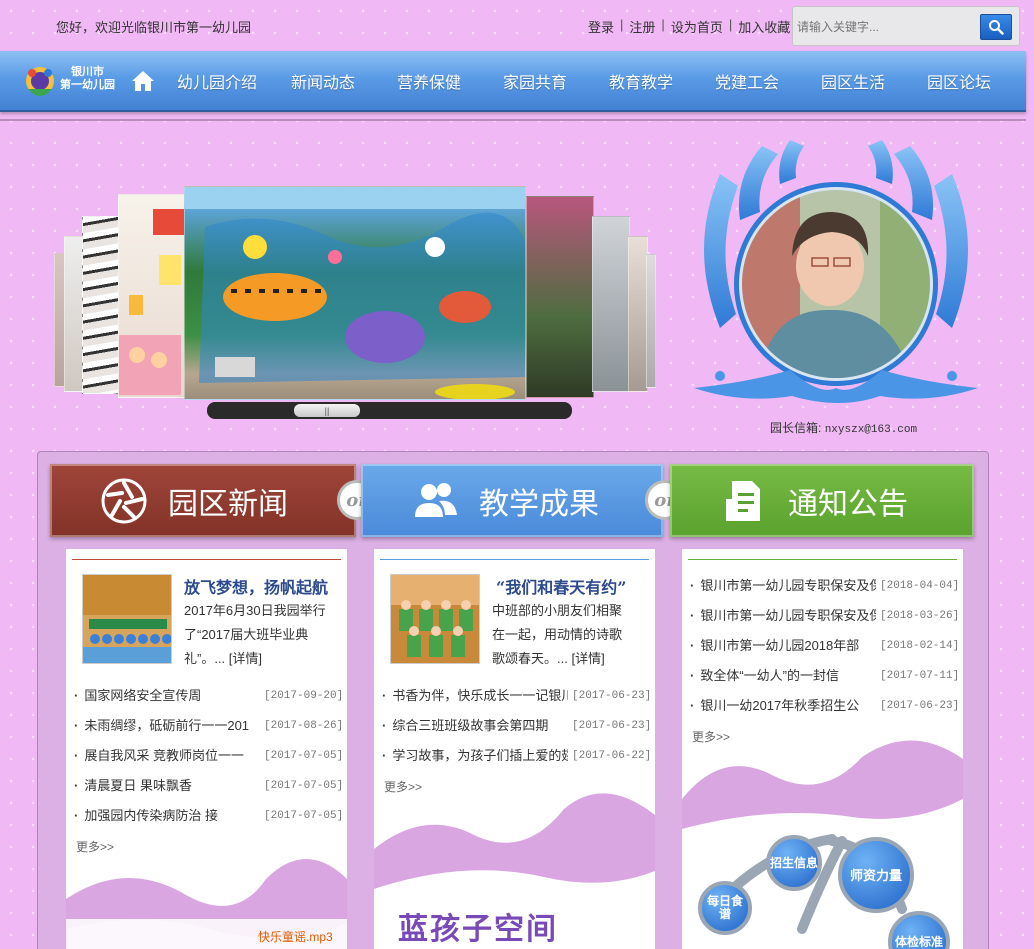 The height and width of the screenshot is (949, 1034). Describe the element at coordinates (143, 81) in the screenshot. I see `home-icon` at that location.